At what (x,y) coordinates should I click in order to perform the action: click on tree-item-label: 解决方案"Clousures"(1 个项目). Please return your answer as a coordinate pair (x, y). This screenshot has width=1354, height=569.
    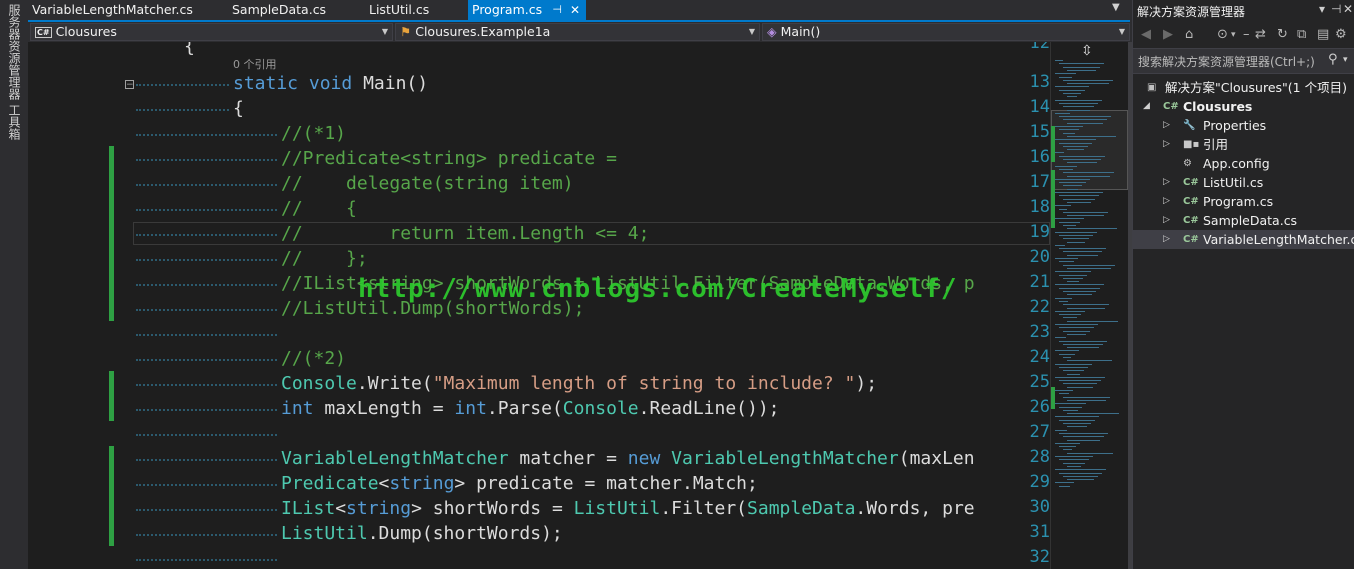
    Looking at the image, I should click on (1256, 87).